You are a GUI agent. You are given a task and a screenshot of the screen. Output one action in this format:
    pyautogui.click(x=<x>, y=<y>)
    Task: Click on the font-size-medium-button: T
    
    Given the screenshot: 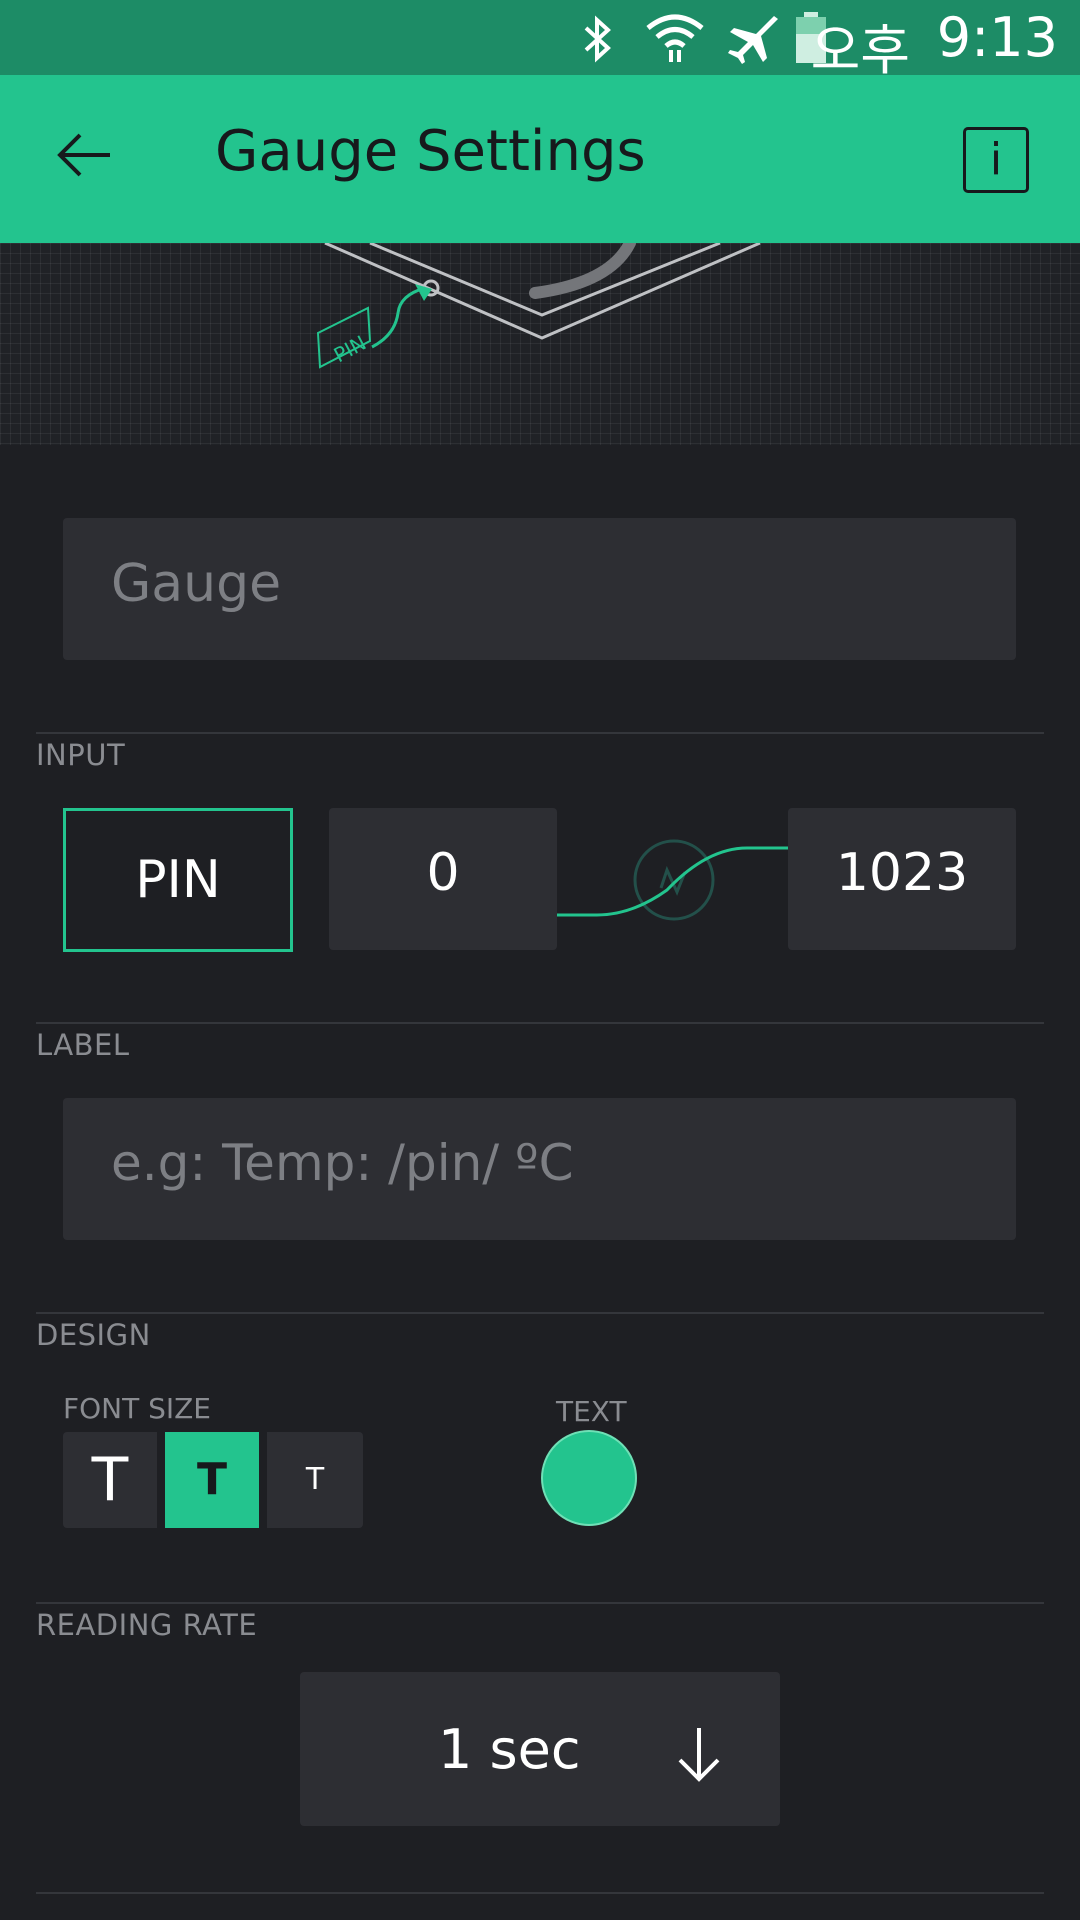 What is the action you would take?
    pyautogui.click(x=212, y=1480)
    